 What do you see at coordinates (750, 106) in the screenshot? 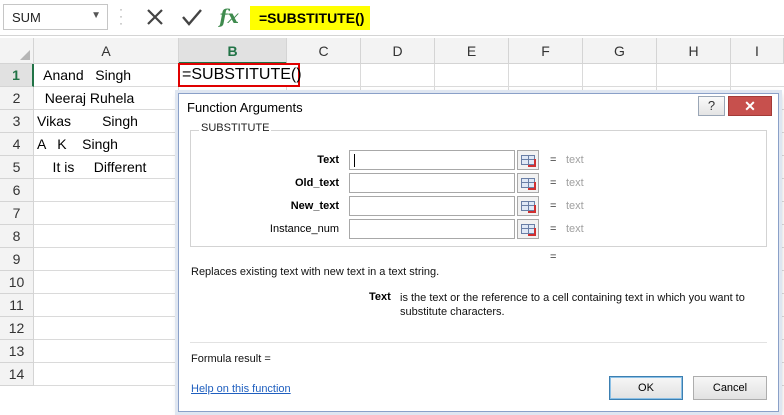
I see `close-icon: ✕` at bounding box center [750, 106].